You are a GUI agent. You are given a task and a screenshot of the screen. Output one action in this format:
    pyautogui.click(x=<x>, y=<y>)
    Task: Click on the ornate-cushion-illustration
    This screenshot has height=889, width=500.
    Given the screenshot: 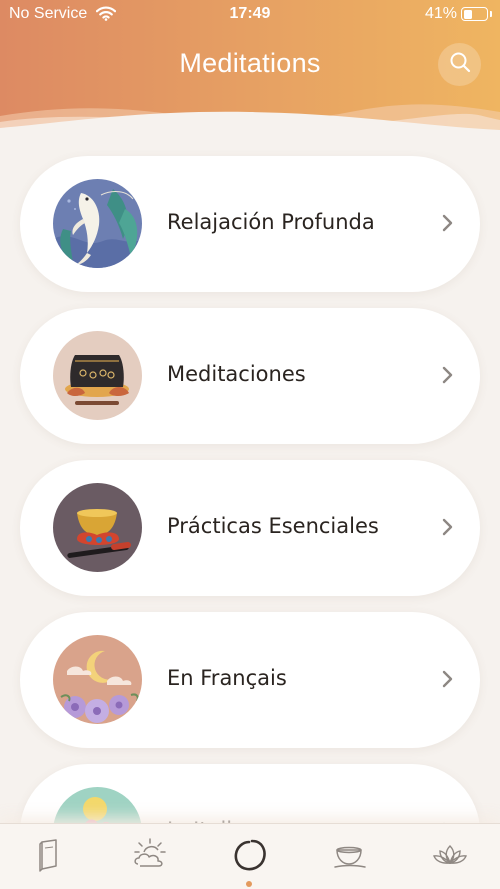 What is the action you would take?
    pyautogui.click(x=97, y=375)
    